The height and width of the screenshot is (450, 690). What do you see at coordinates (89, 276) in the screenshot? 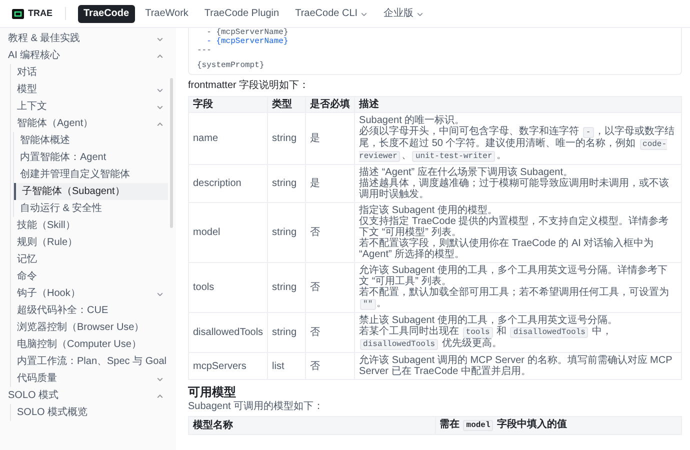
I see `sidebar-item: 命令` at bounding box center [89, 276].